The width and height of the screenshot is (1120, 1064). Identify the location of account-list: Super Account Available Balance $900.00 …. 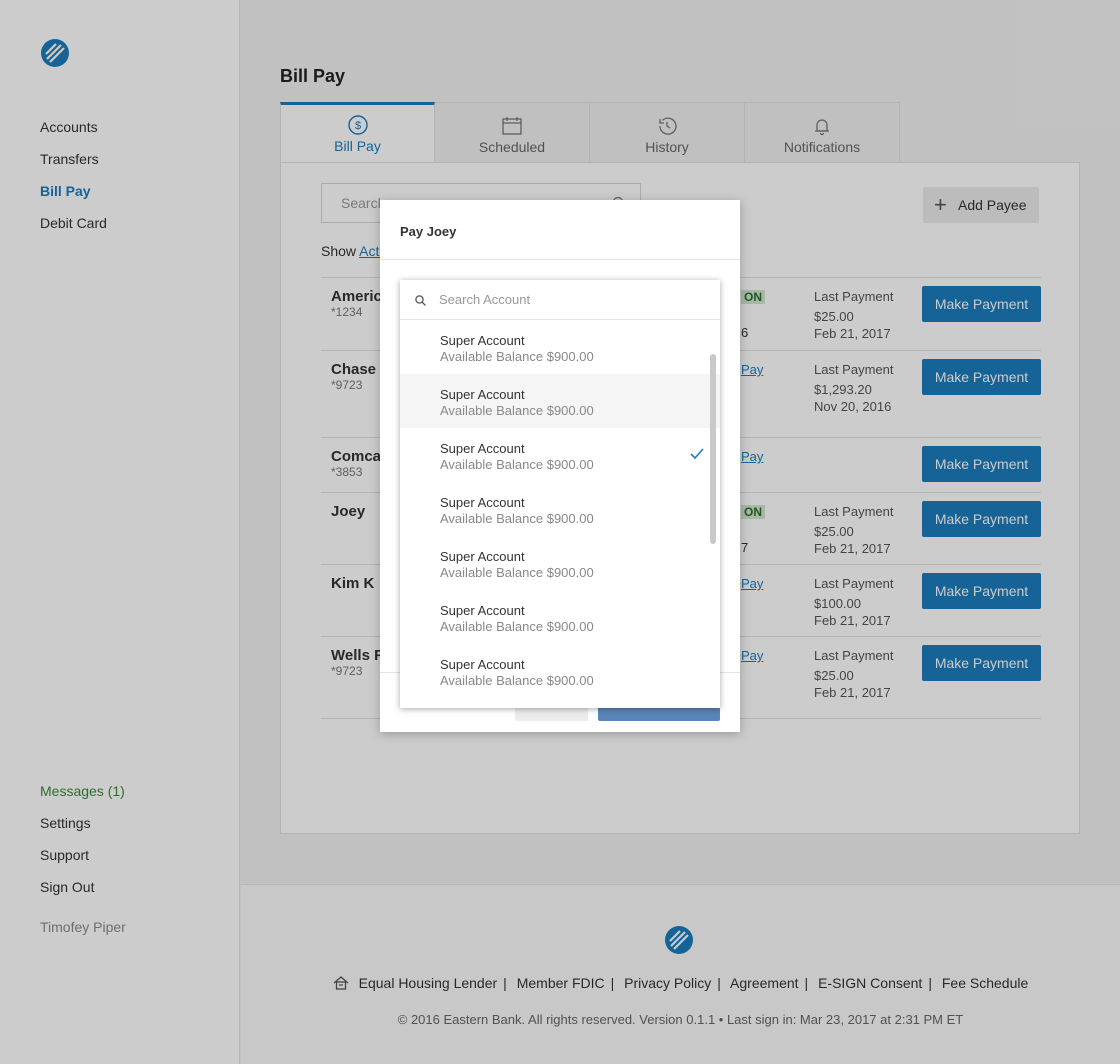
(560, 509).